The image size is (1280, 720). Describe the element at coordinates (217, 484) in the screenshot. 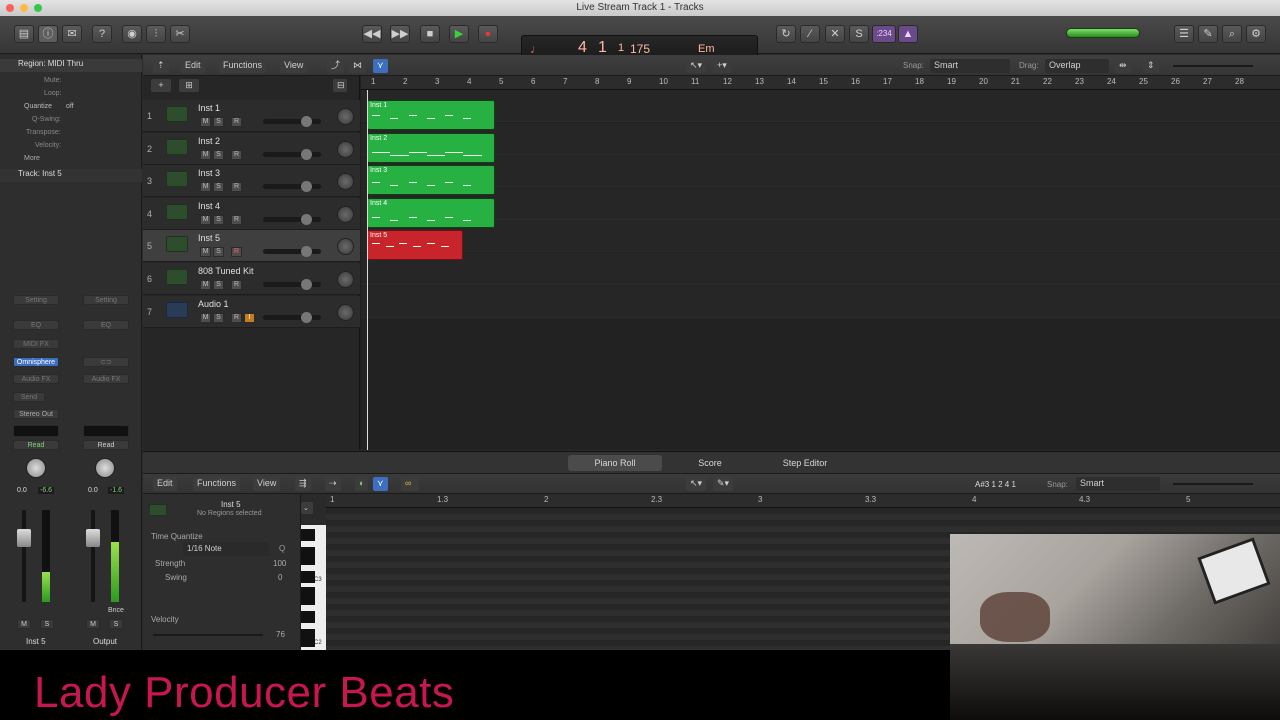

I see `editor-functions-menu: Functions` at that location.